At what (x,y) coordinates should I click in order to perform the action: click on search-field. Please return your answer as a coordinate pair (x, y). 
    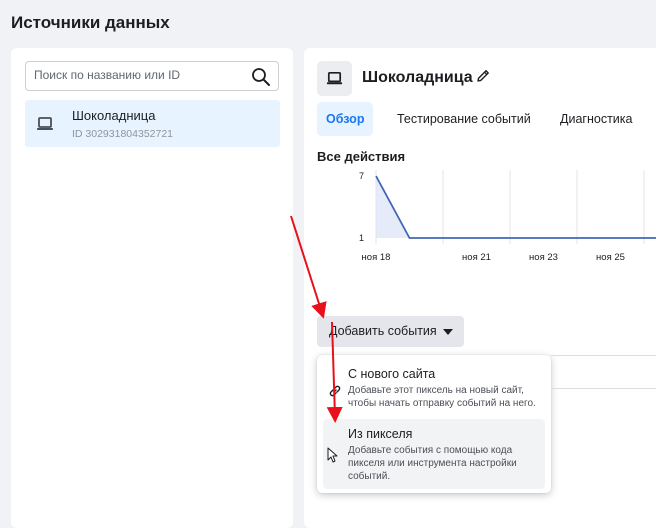
    Looking at the image, I should click on (152, 76).